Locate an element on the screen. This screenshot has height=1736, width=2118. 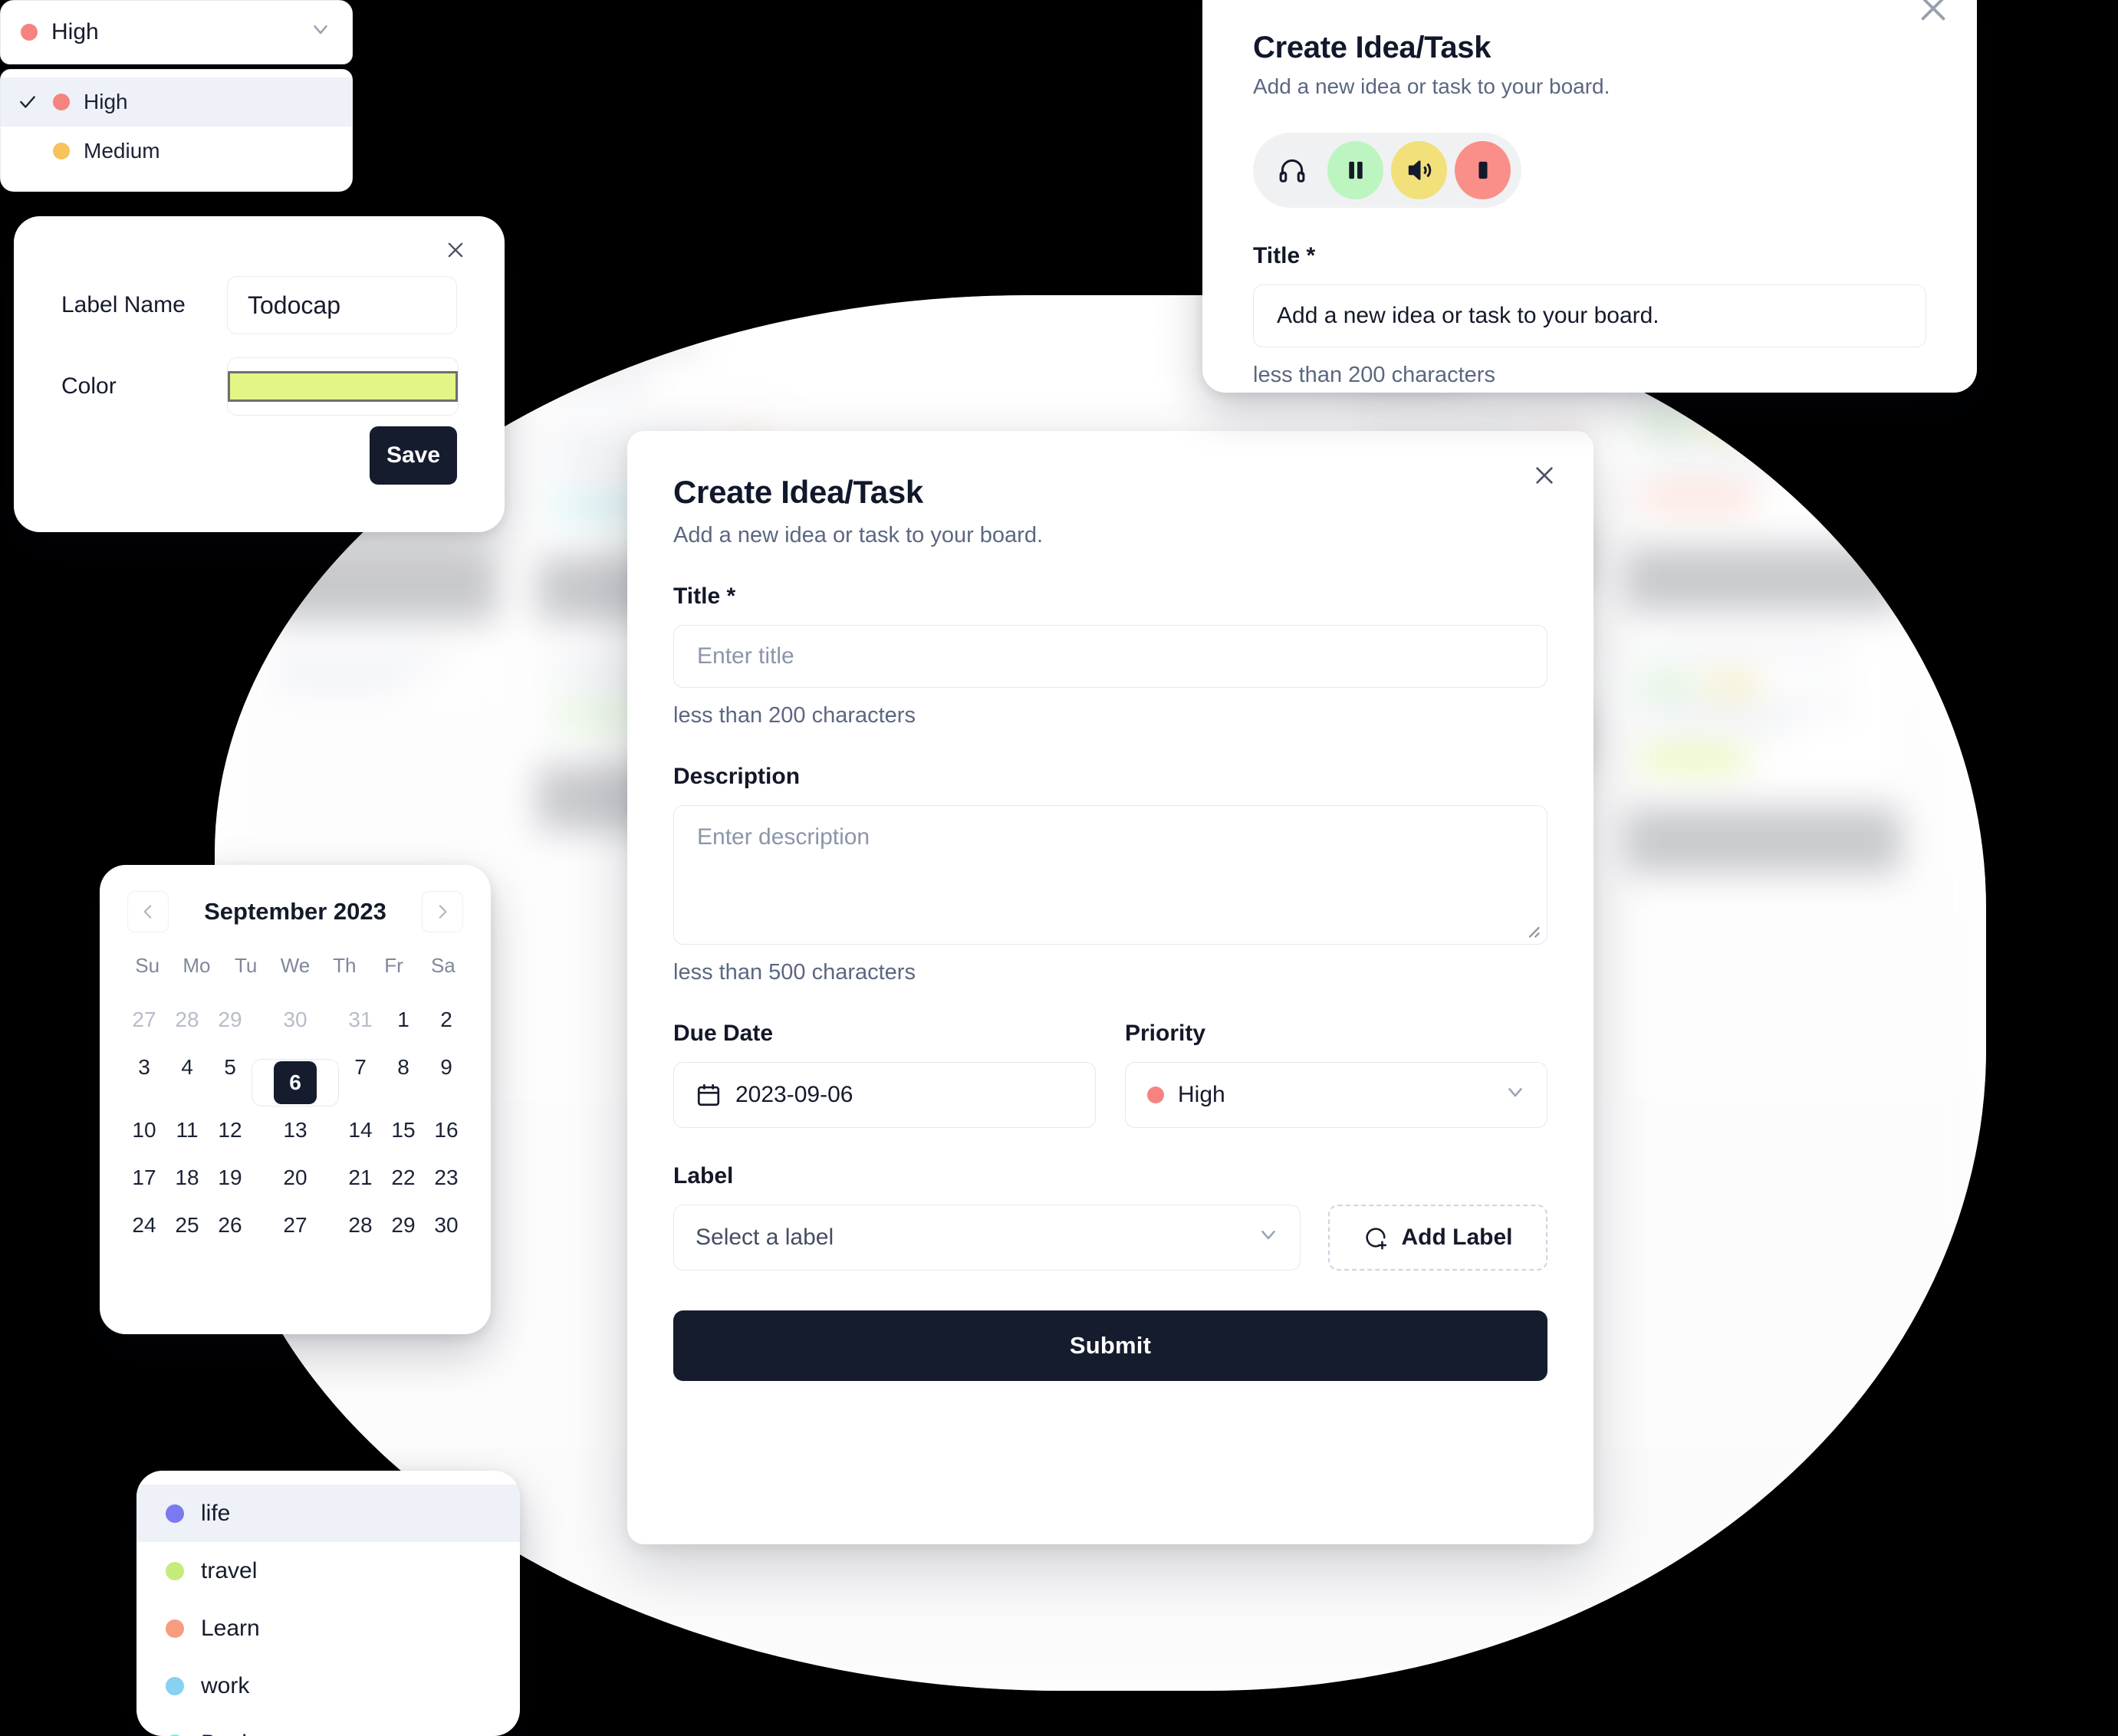
calendar-day: 3 is located at coordinates (144, 1067).